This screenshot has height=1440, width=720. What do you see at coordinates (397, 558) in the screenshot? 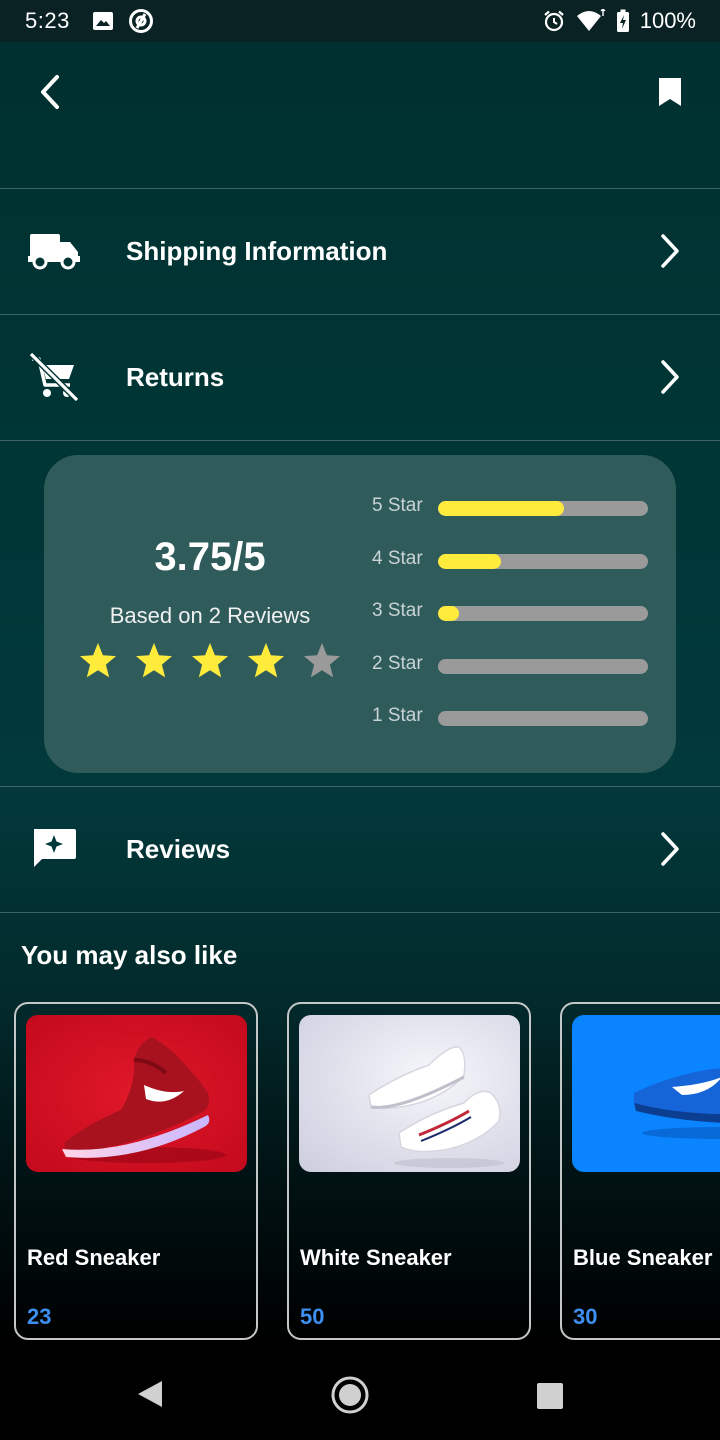
I see `rating-bar-label: 4 Star` at bounding box center [397, 558].